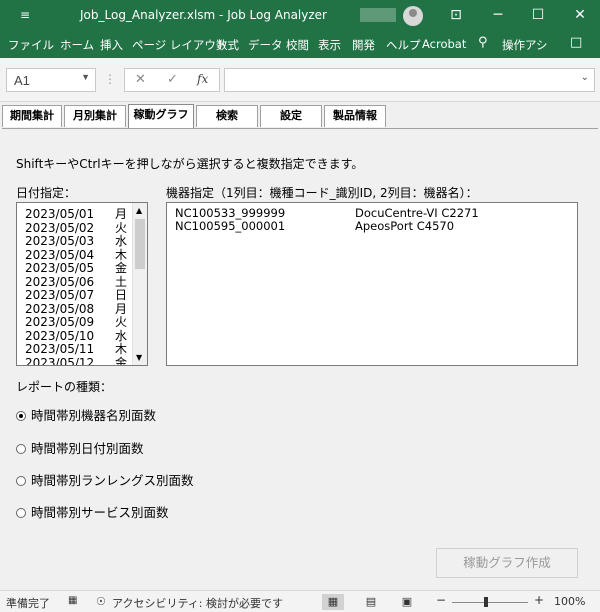 Image resolution: width=600 pixels, height=612 pixels. I want to click on radio-report-by-date: 時間帯別日付別面数, so click(80, 447).